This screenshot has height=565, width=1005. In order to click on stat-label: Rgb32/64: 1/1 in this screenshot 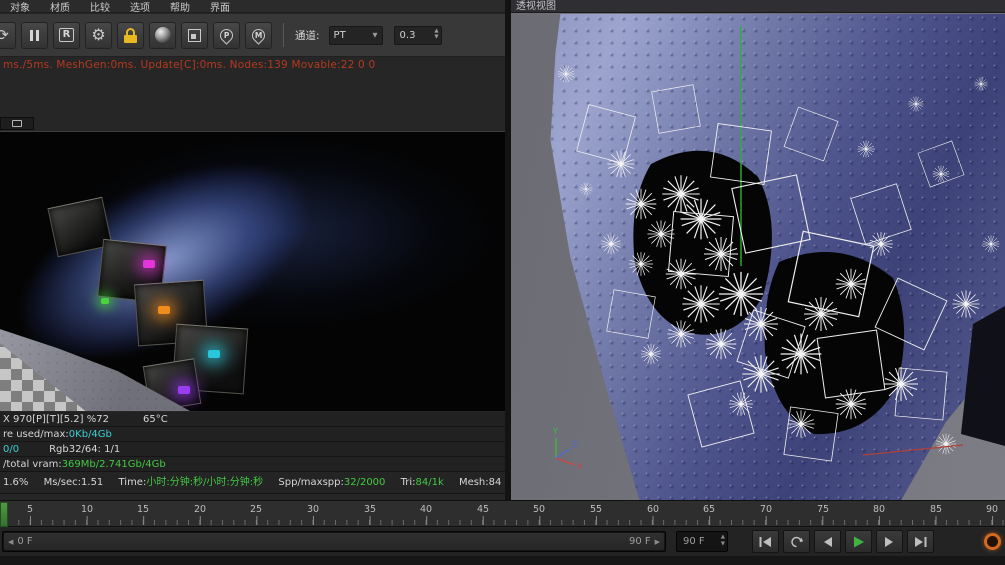, I will do `click(85, 449)`.